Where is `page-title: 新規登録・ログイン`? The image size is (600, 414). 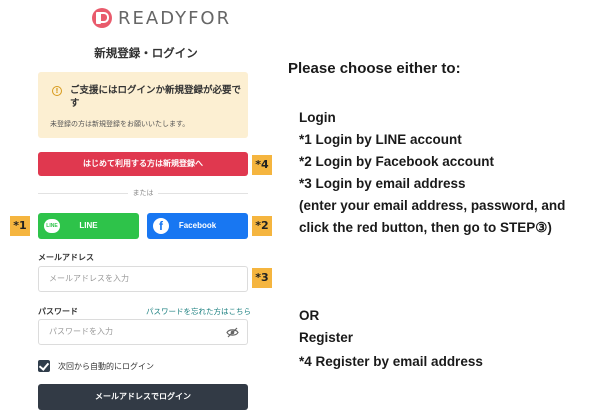
page-title: 新規登録・ログイン is located at coordinates (146, 53).